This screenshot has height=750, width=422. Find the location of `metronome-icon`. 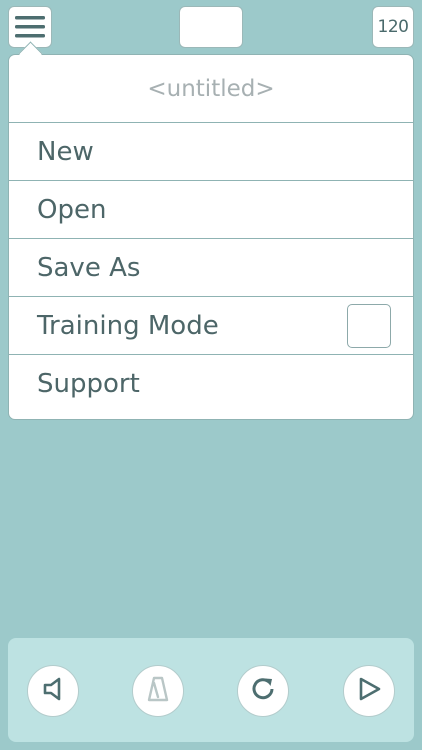

metronome-icon is located at coordinates (158, 691).